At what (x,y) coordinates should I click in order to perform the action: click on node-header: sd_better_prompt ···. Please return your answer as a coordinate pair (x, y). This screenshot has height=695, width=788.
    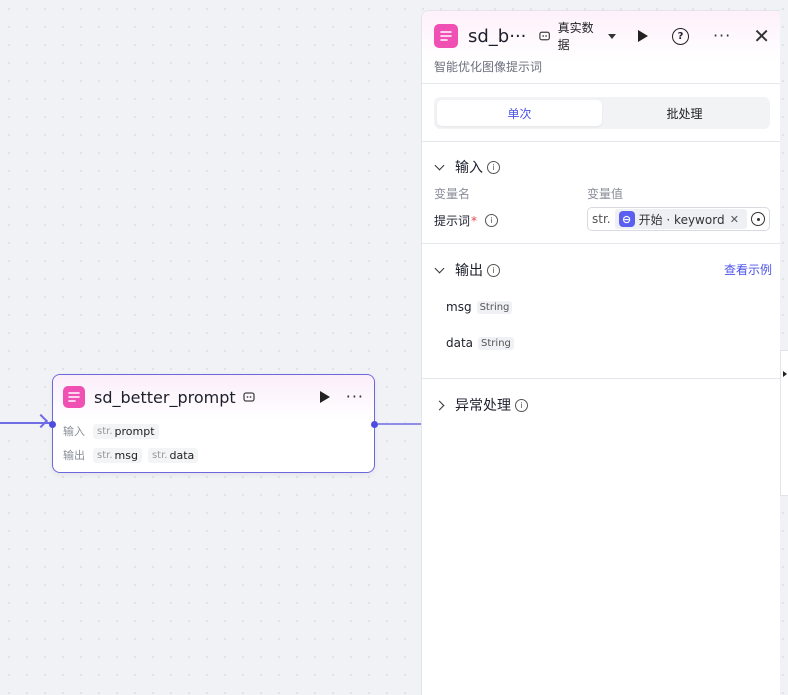
    Looking at the image, I should click on (213, 397).